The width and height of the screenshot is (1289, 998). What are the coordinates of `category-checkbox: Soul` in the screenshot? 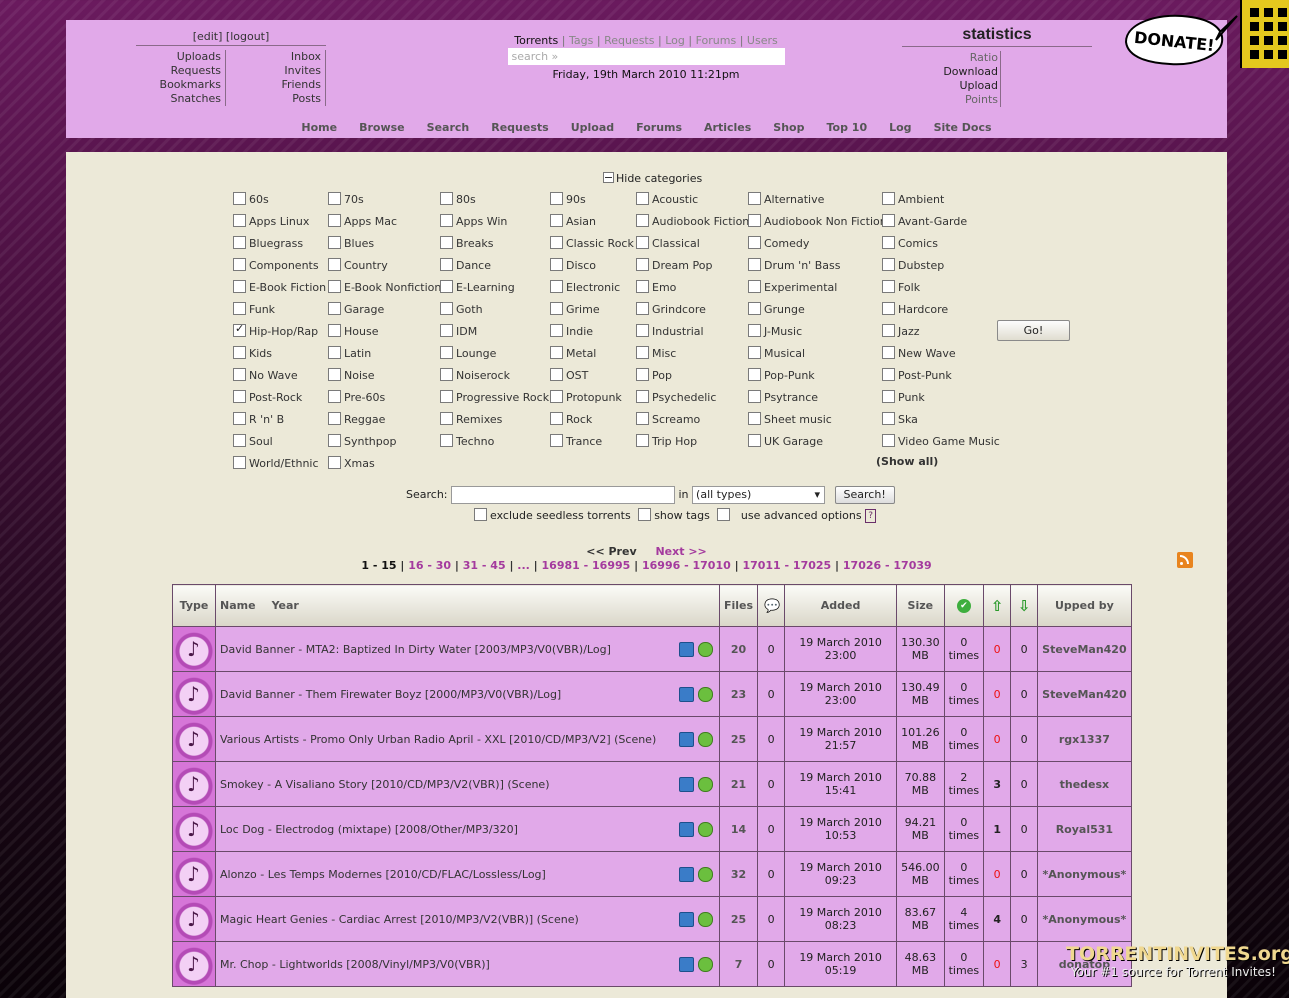 It's located at (253, 441).